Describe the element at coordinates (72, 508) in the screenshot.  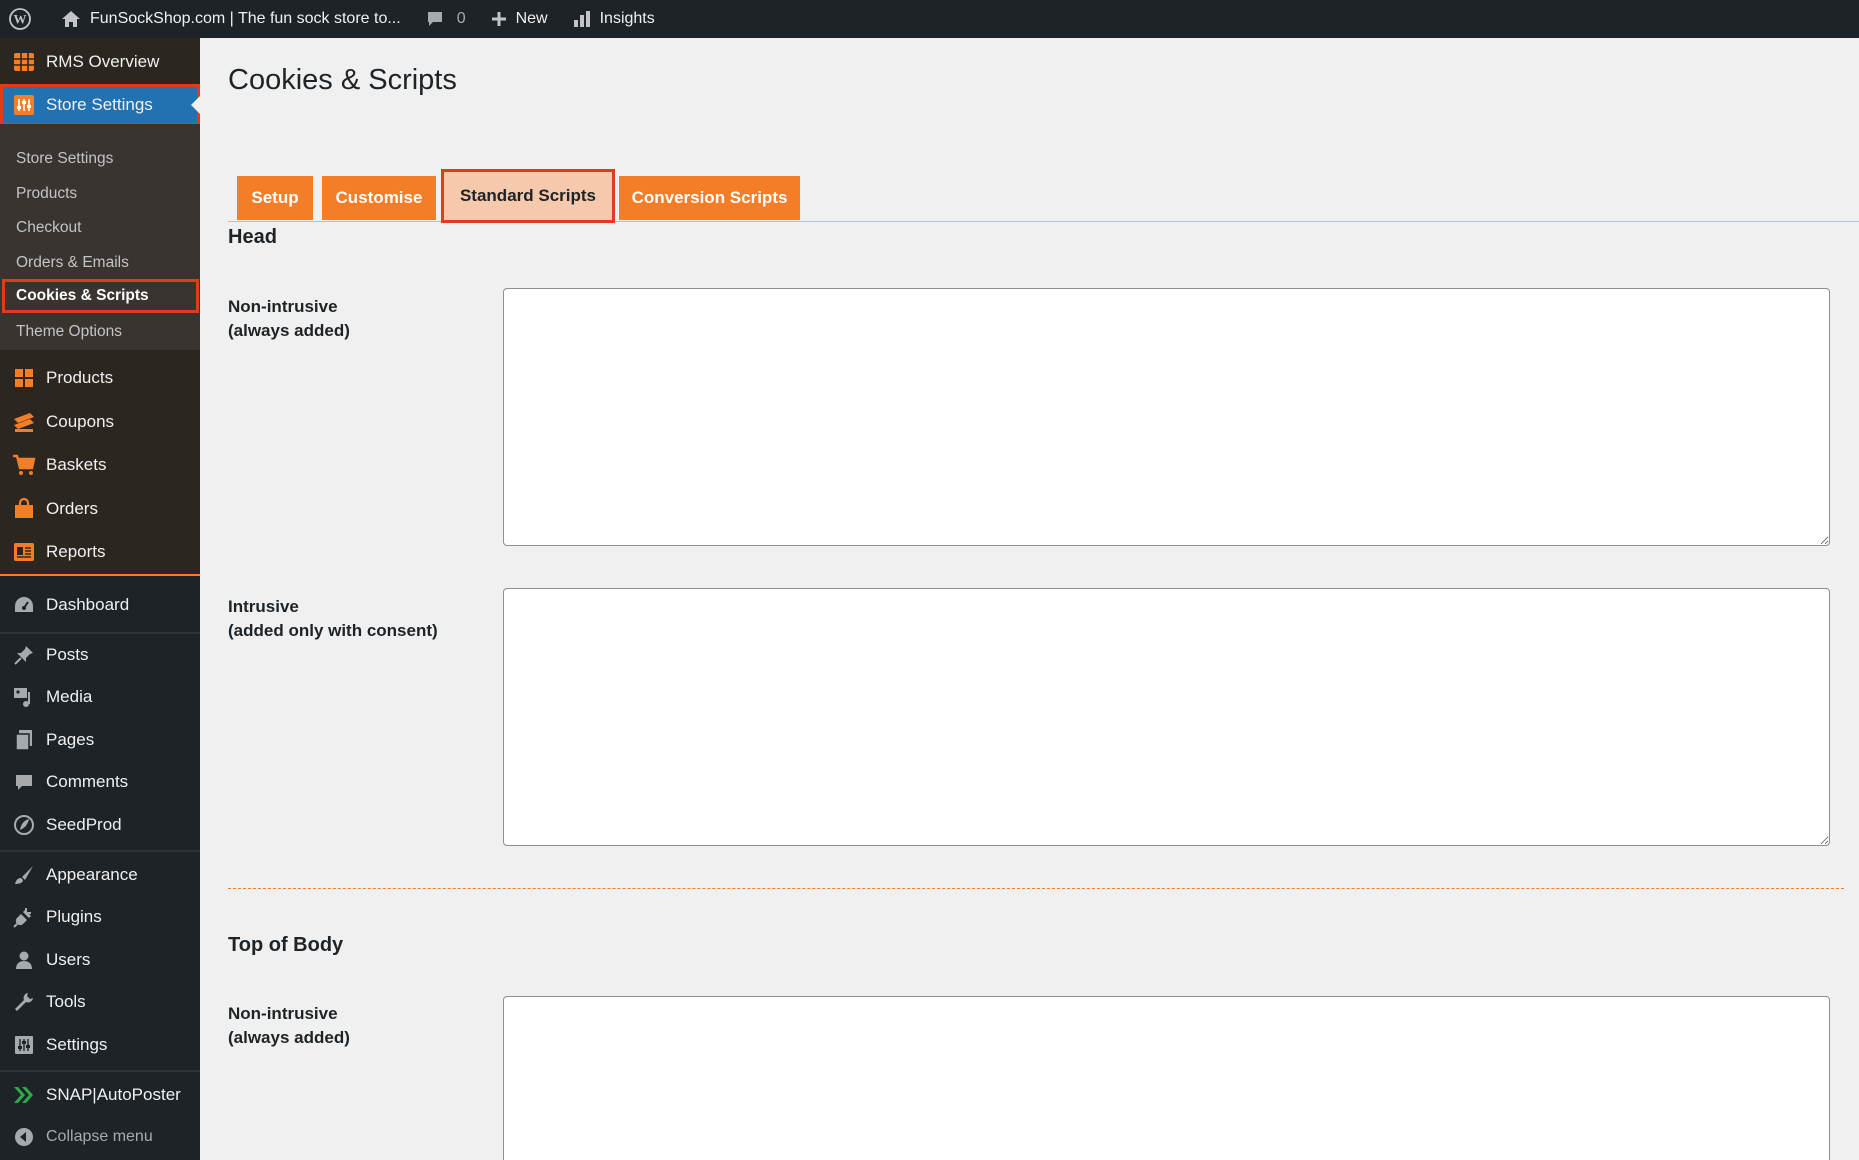
I see `menu-item-label: Orders` at that location.